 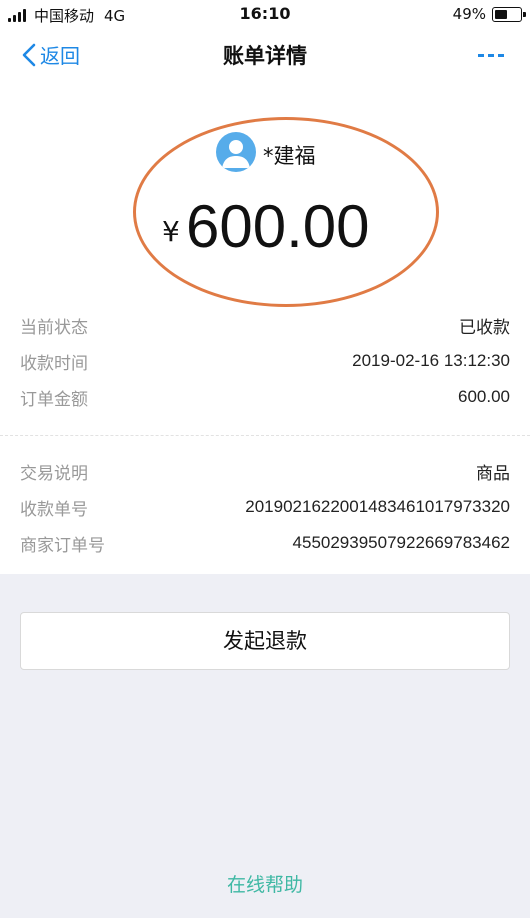 I want to click on detail-value: 已收款, so click(x=484, y=327).